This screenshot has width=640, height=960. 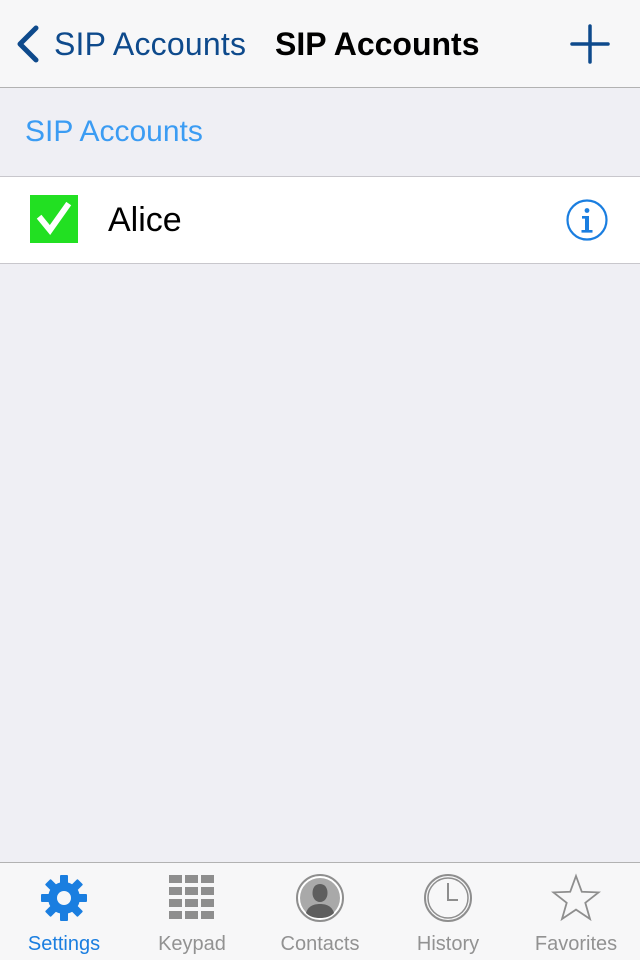 I want to click on tab-history-label: History, so click(x=448, y=944).